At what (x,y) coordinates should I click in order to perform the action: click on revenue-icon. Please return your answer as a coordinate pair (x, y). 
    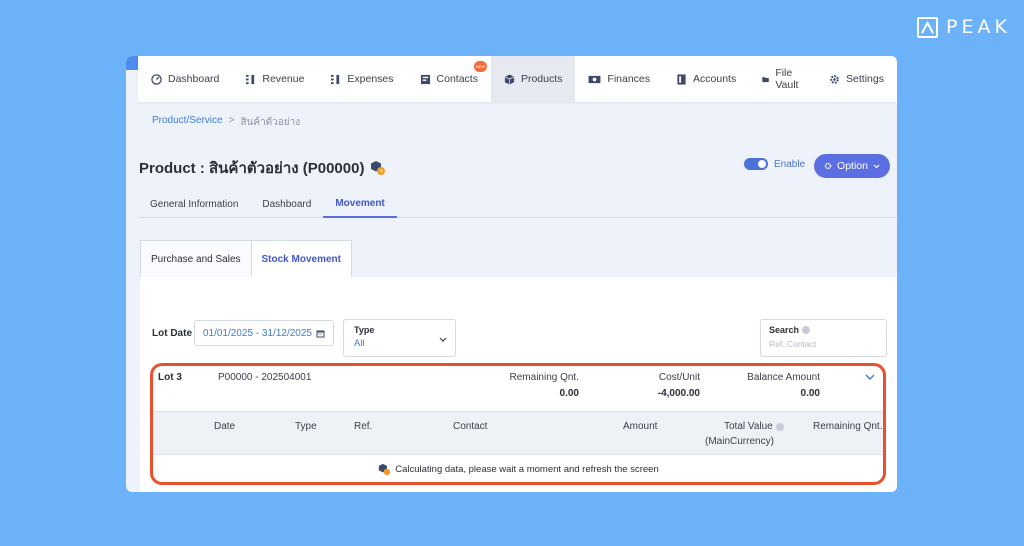
    Looking at the image, I should click on (250, 79).